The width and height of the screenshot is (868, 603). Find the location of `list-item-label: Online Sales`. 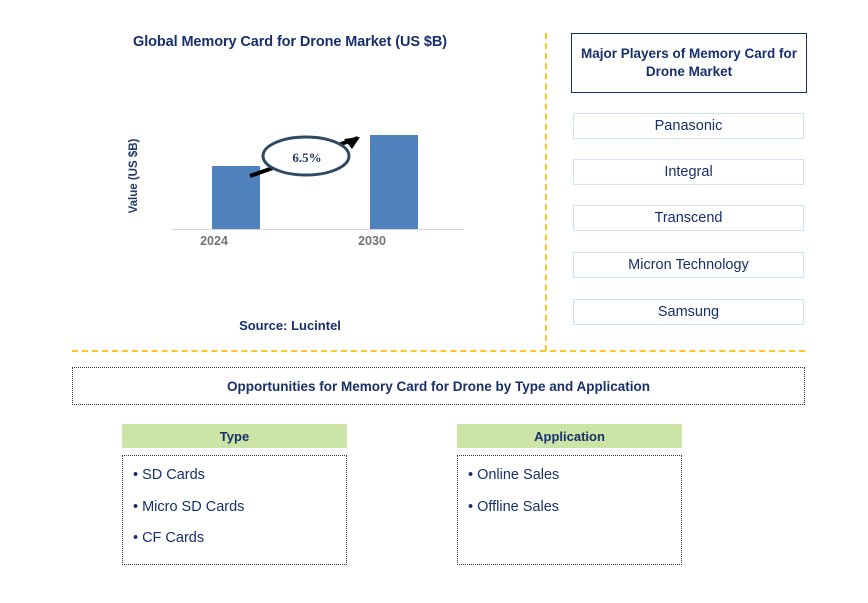

list-item-label: Online Sales is located at coordinates (518, 475).